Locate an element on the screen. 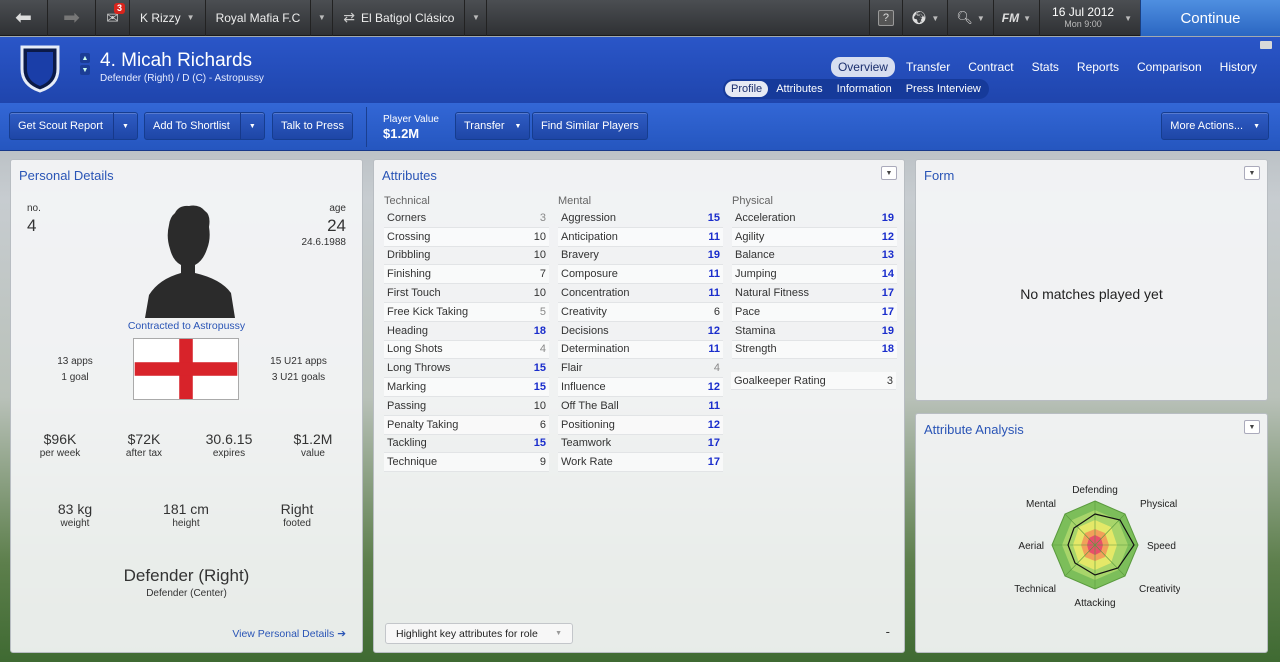  attribute-row: Heading 18 is located at coordinates (466, 331).